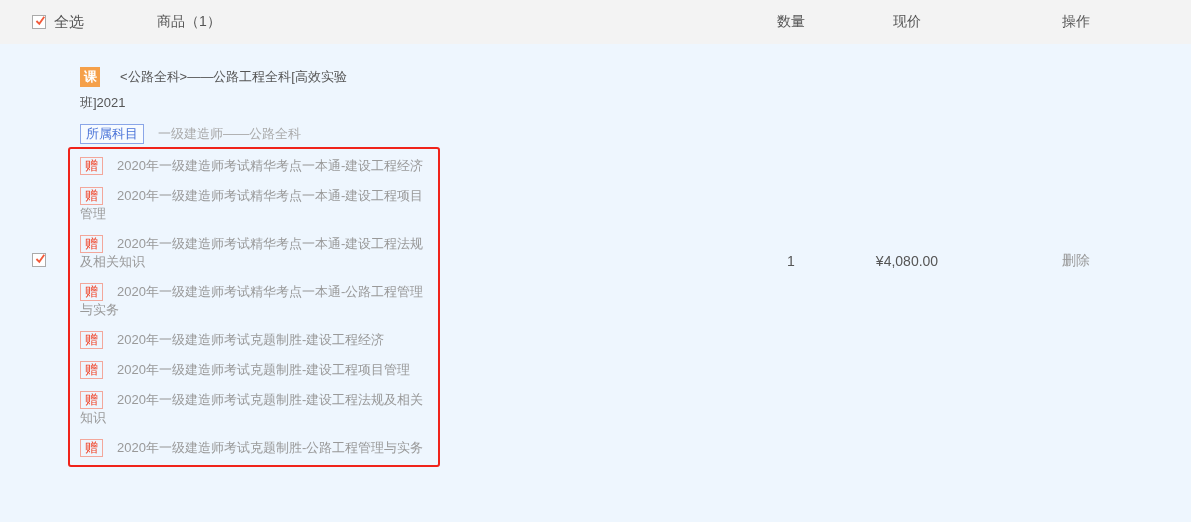  I want to click on course-badge: 课, so click(90, 77).